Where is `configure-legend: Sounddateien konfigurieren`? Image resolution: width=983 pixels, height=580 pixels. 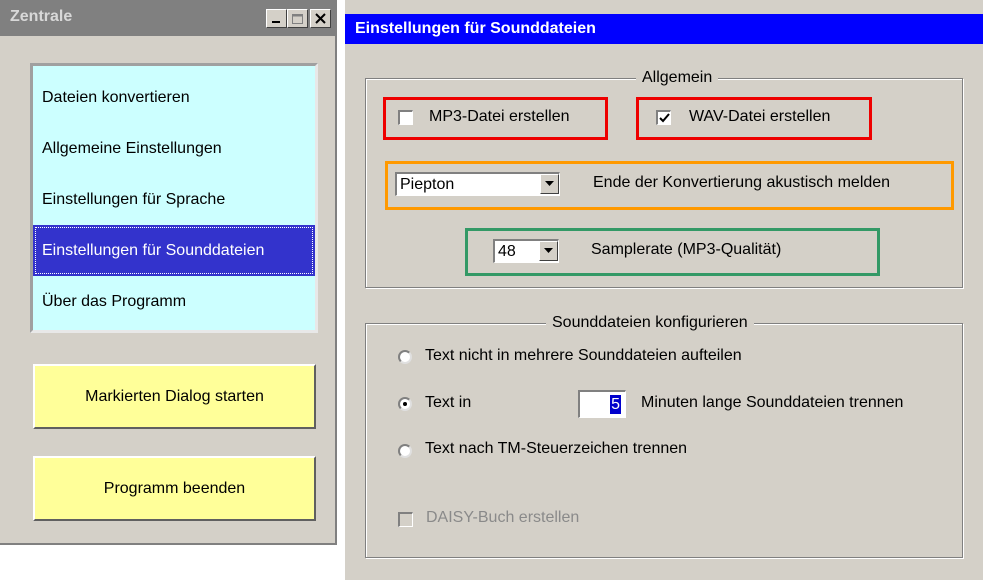
configure-legend: Sounddateien konfigurieren is located at coordinates (650, 323).